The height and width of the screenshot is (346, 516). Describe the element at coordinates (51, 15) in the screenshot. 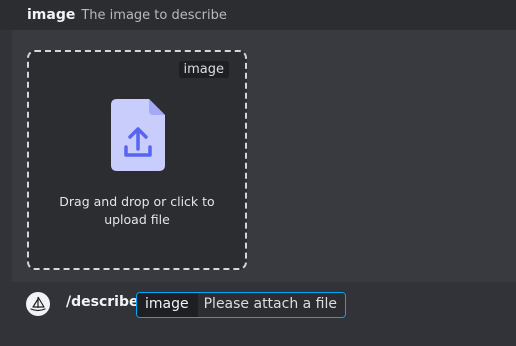

I see `option-name: image` at that location.